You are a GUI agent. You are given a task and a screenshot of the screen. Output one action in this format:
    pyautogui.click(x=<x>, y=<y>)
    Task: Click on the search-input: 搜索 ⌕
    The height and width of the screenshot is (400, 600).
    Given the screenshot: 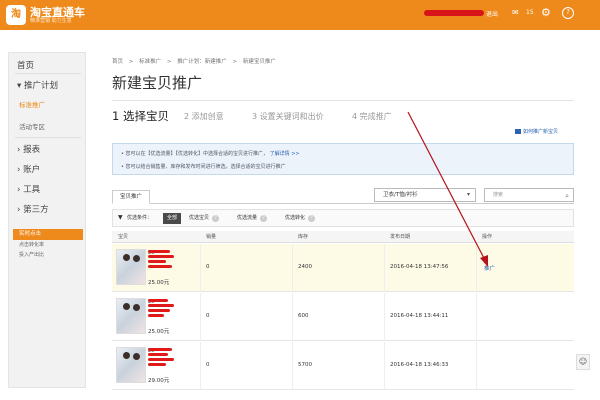 What is the action you would take?
    pyautogui.click(x=529, y=195)
    